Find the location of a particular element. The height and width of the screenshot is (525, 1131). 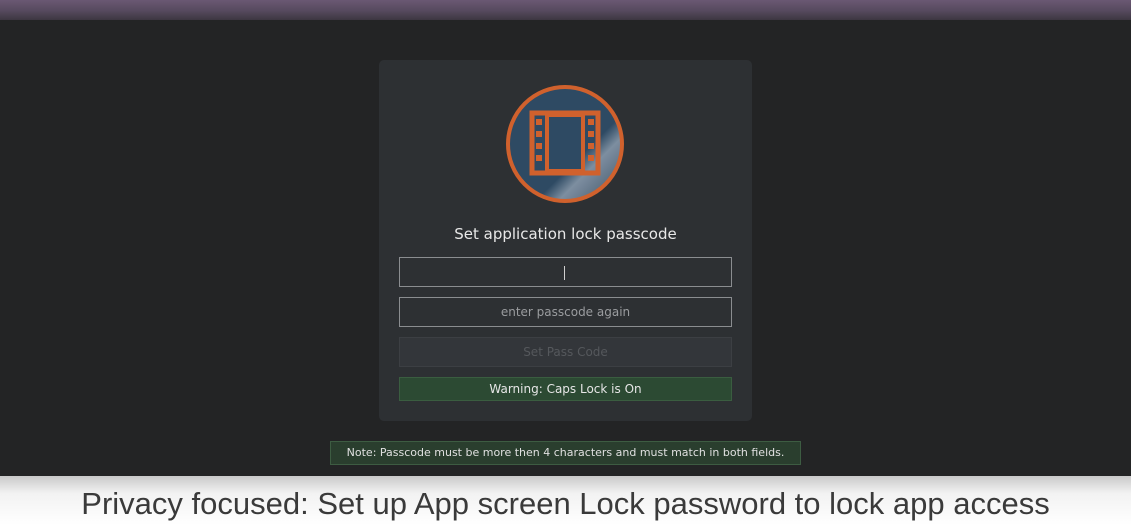

set-pass-code-button: Set Pass Code is located at coordinates (565, 352).